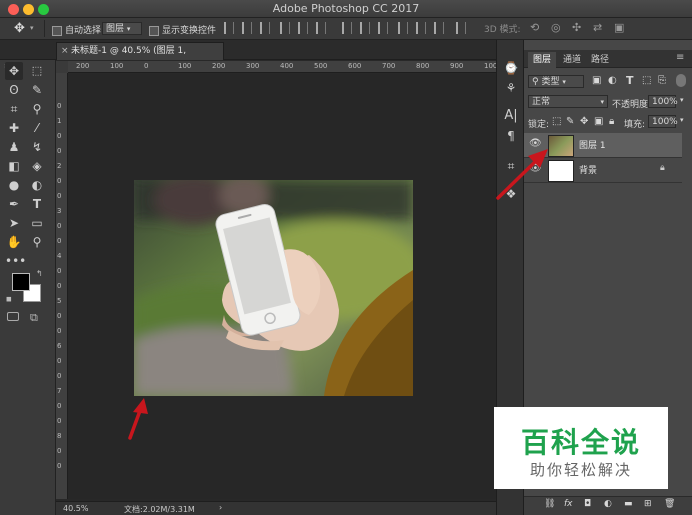 The image size is (692, 515). I want to click on watermark-title: 百科全说, so click(580, 442).